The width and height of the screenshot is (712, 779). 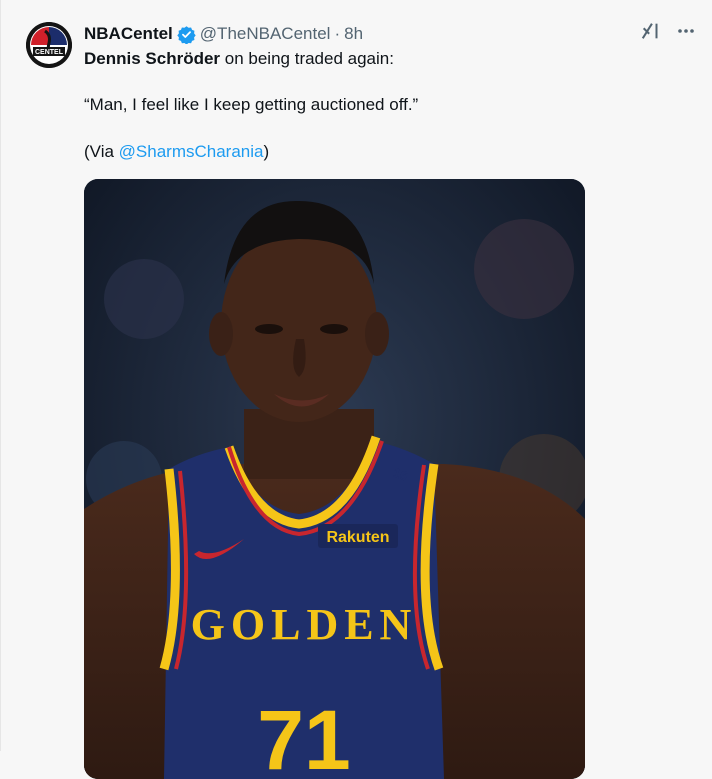 What do you see at coordinates (49, 52) in the screenshot?
I see `avatar-logo-text: CENTEL` at bounding box center [49, 52].